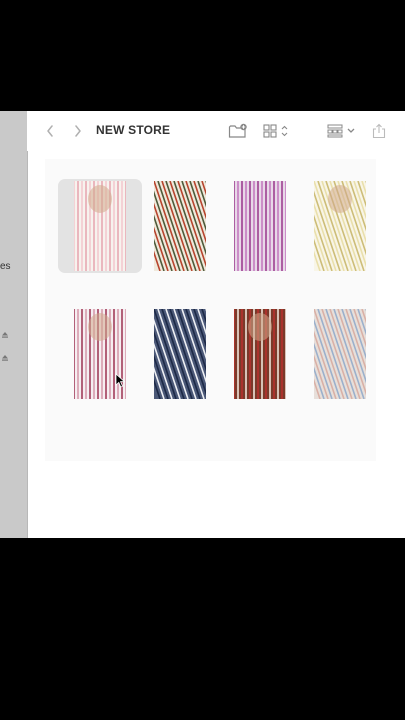 The width and height of the screenshot is (405, 720). I want to click on share-button, so click(379, 131).